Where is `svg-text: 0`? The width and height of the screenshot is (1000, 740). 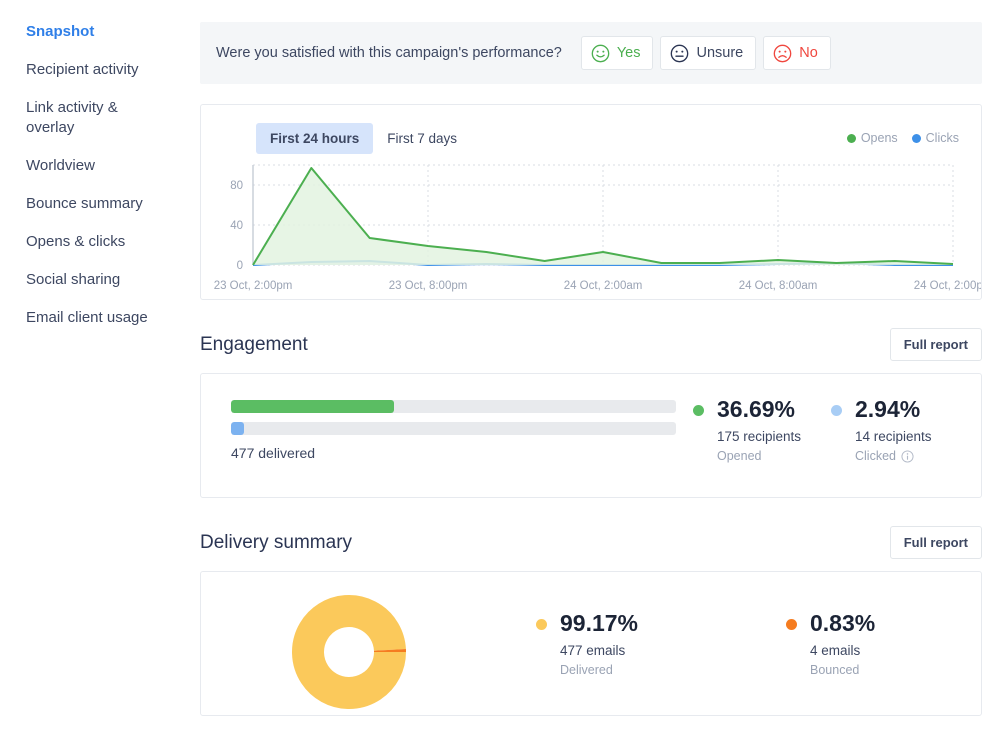
svg-text: 0 is located at coordinates (240, 266).